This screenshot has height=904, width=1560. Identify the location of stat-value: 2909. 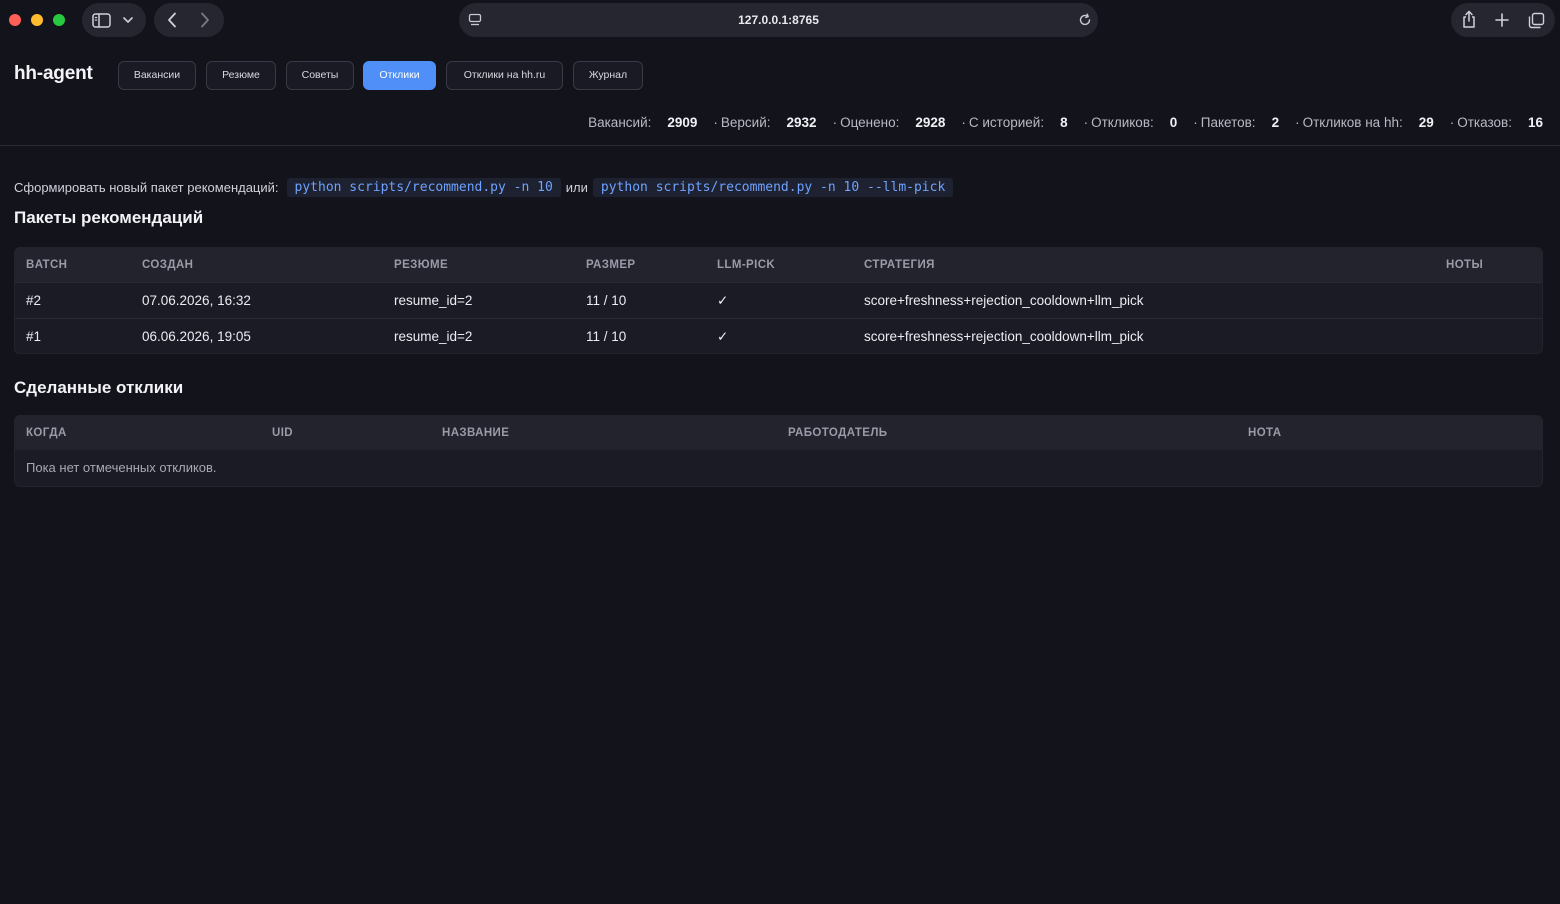
(682, 122).